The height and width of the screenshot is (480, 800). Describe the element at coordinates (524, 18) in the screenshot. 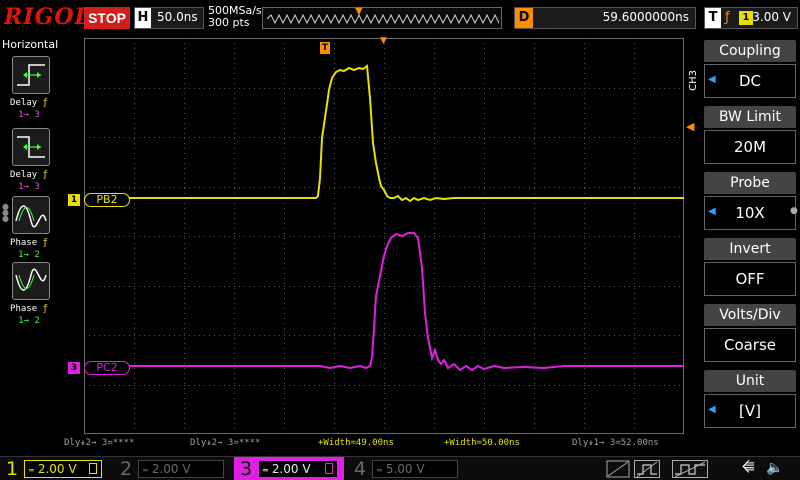

I see `delay-key: D` at that location.